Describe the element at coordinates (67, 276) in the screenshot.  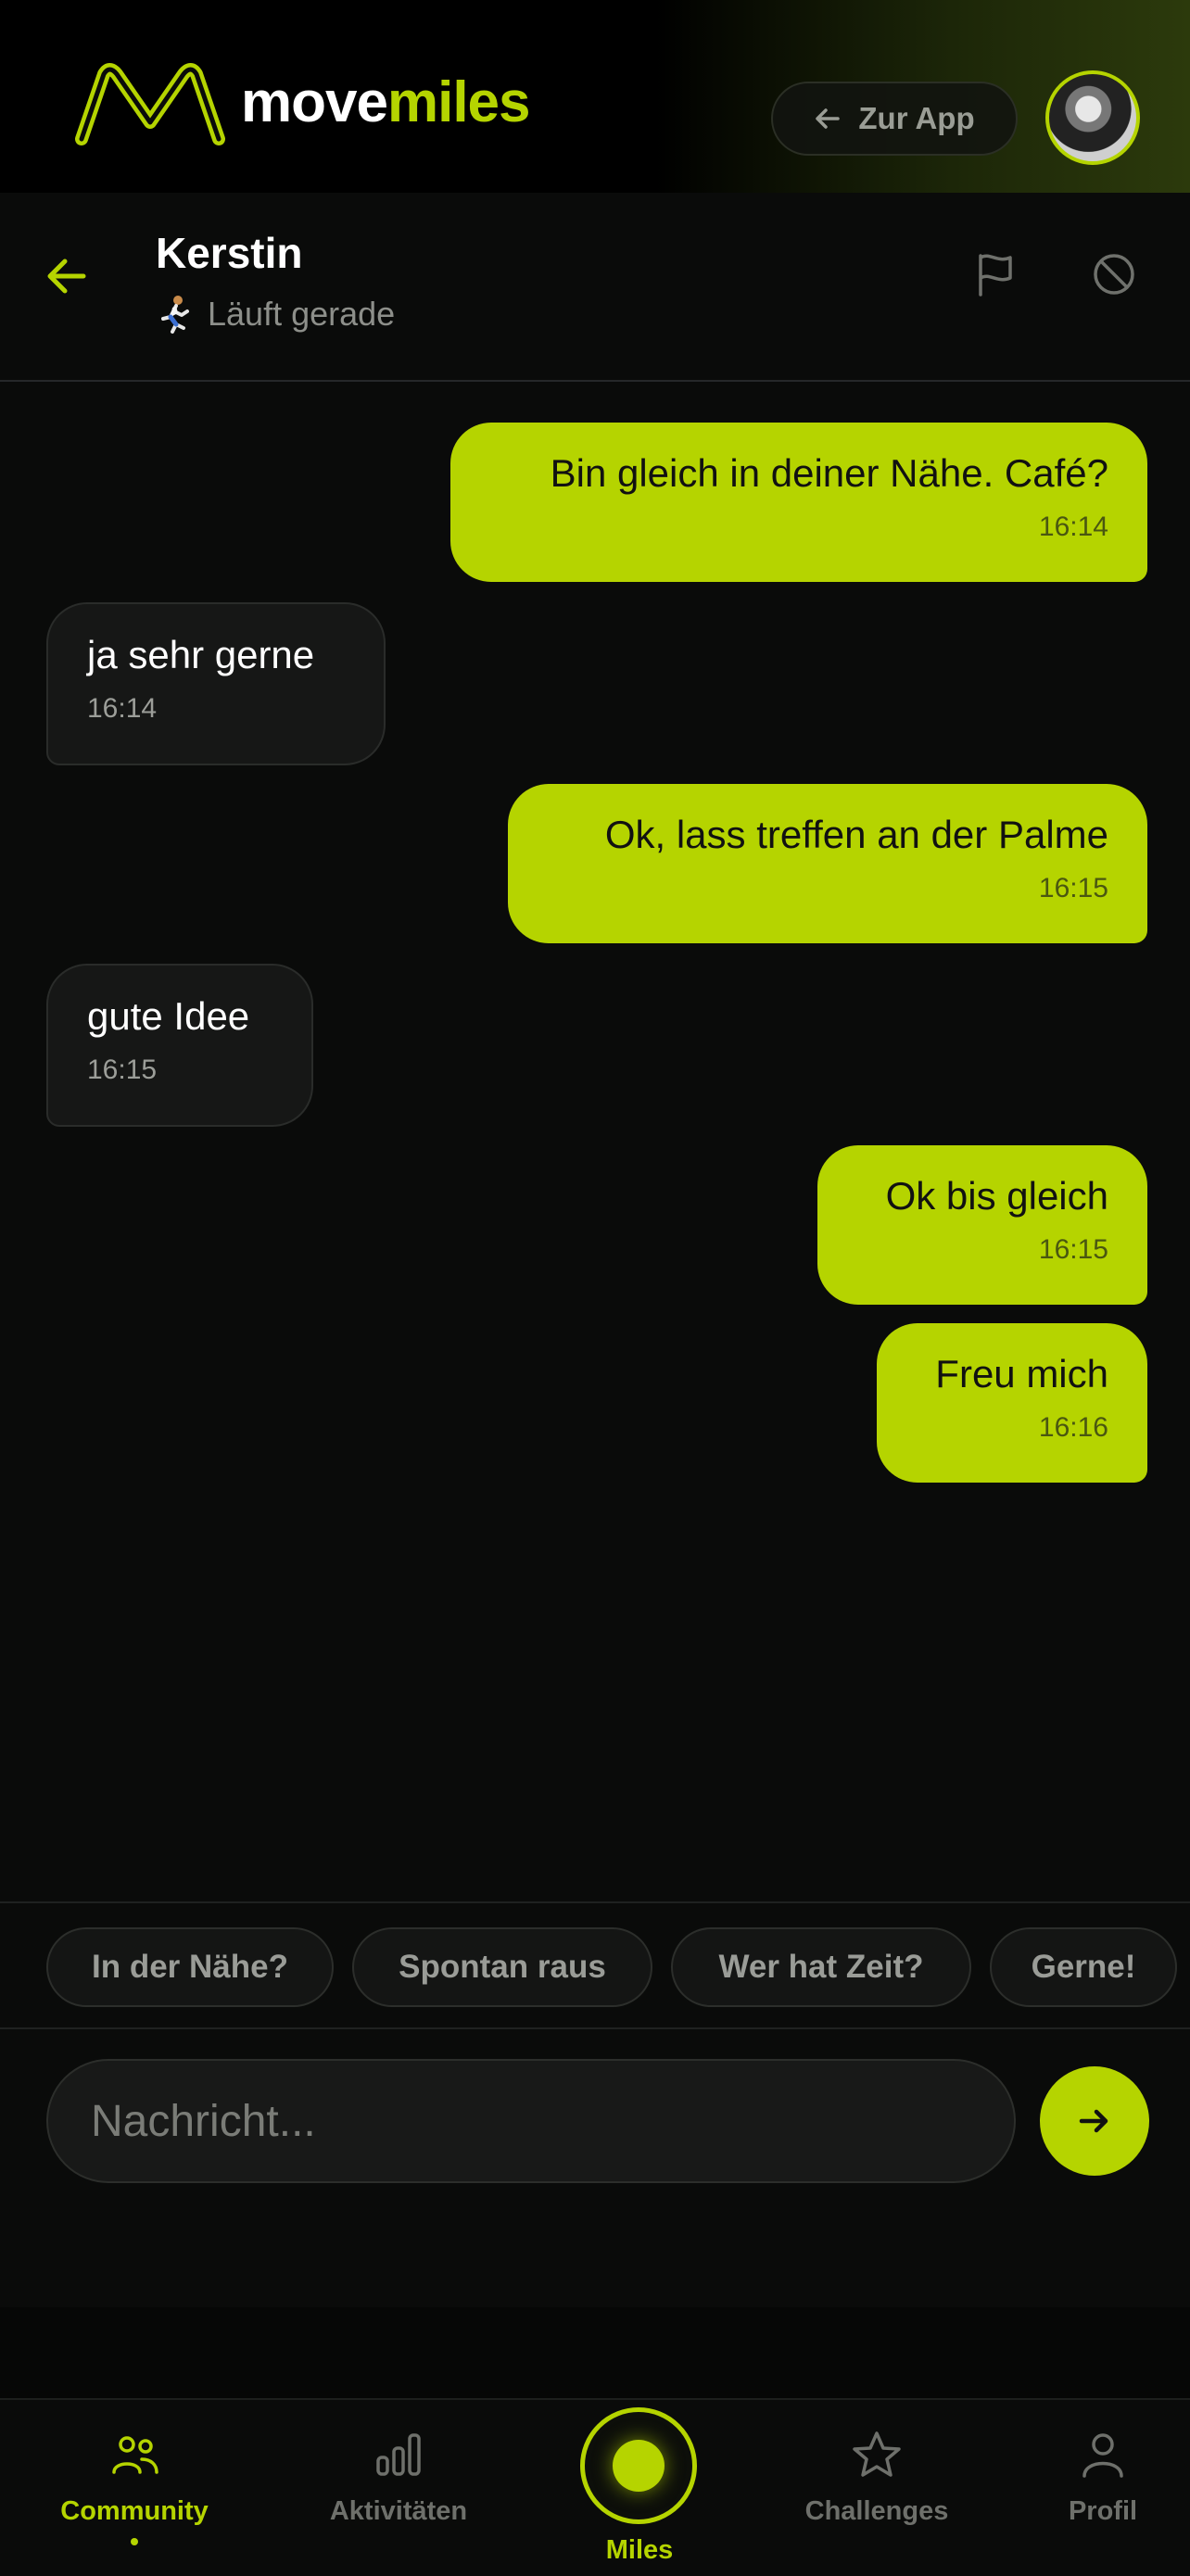
I see `back-arrow-icon` at that location.